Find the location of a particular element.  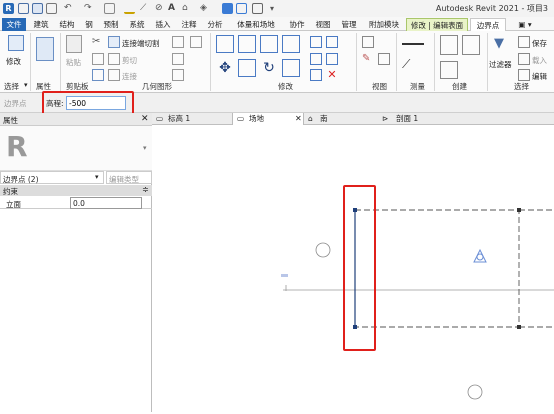

join-cut-label: 连接端切割 is located at coordinates (141, 43).